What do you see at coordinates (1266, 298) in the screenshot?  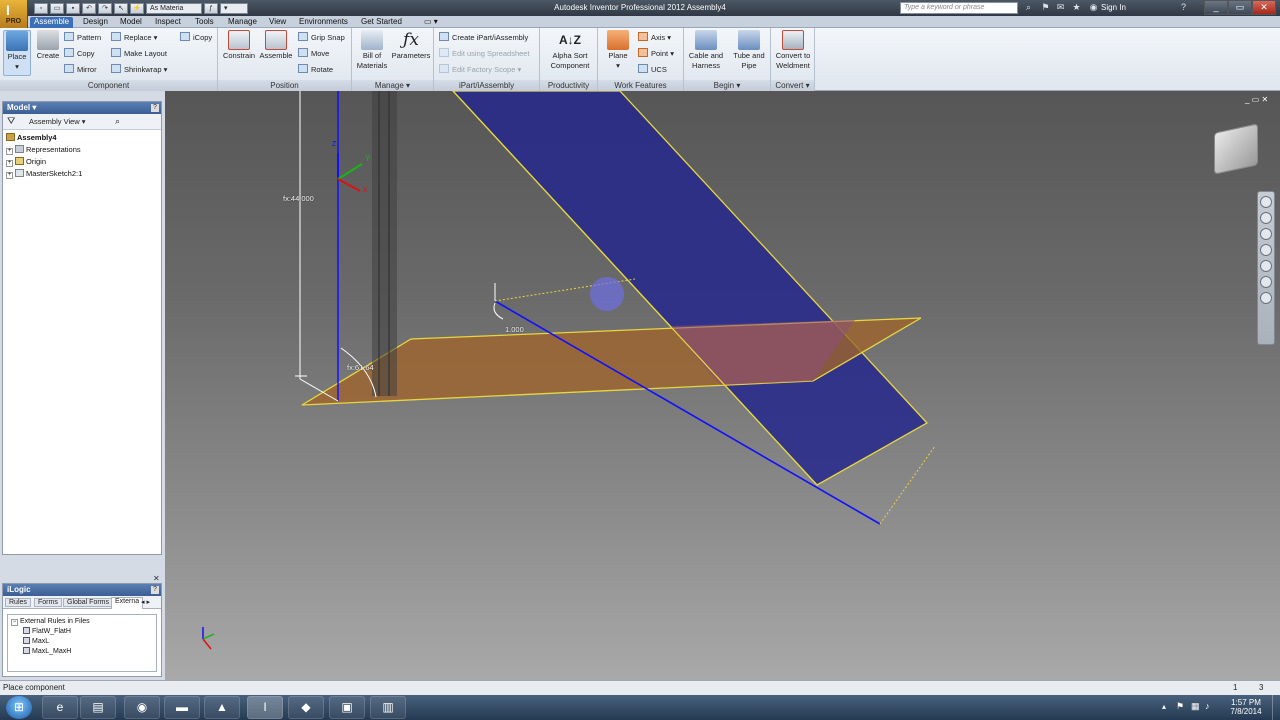 I see `customize-icon` at bounding box center [1266, 298].